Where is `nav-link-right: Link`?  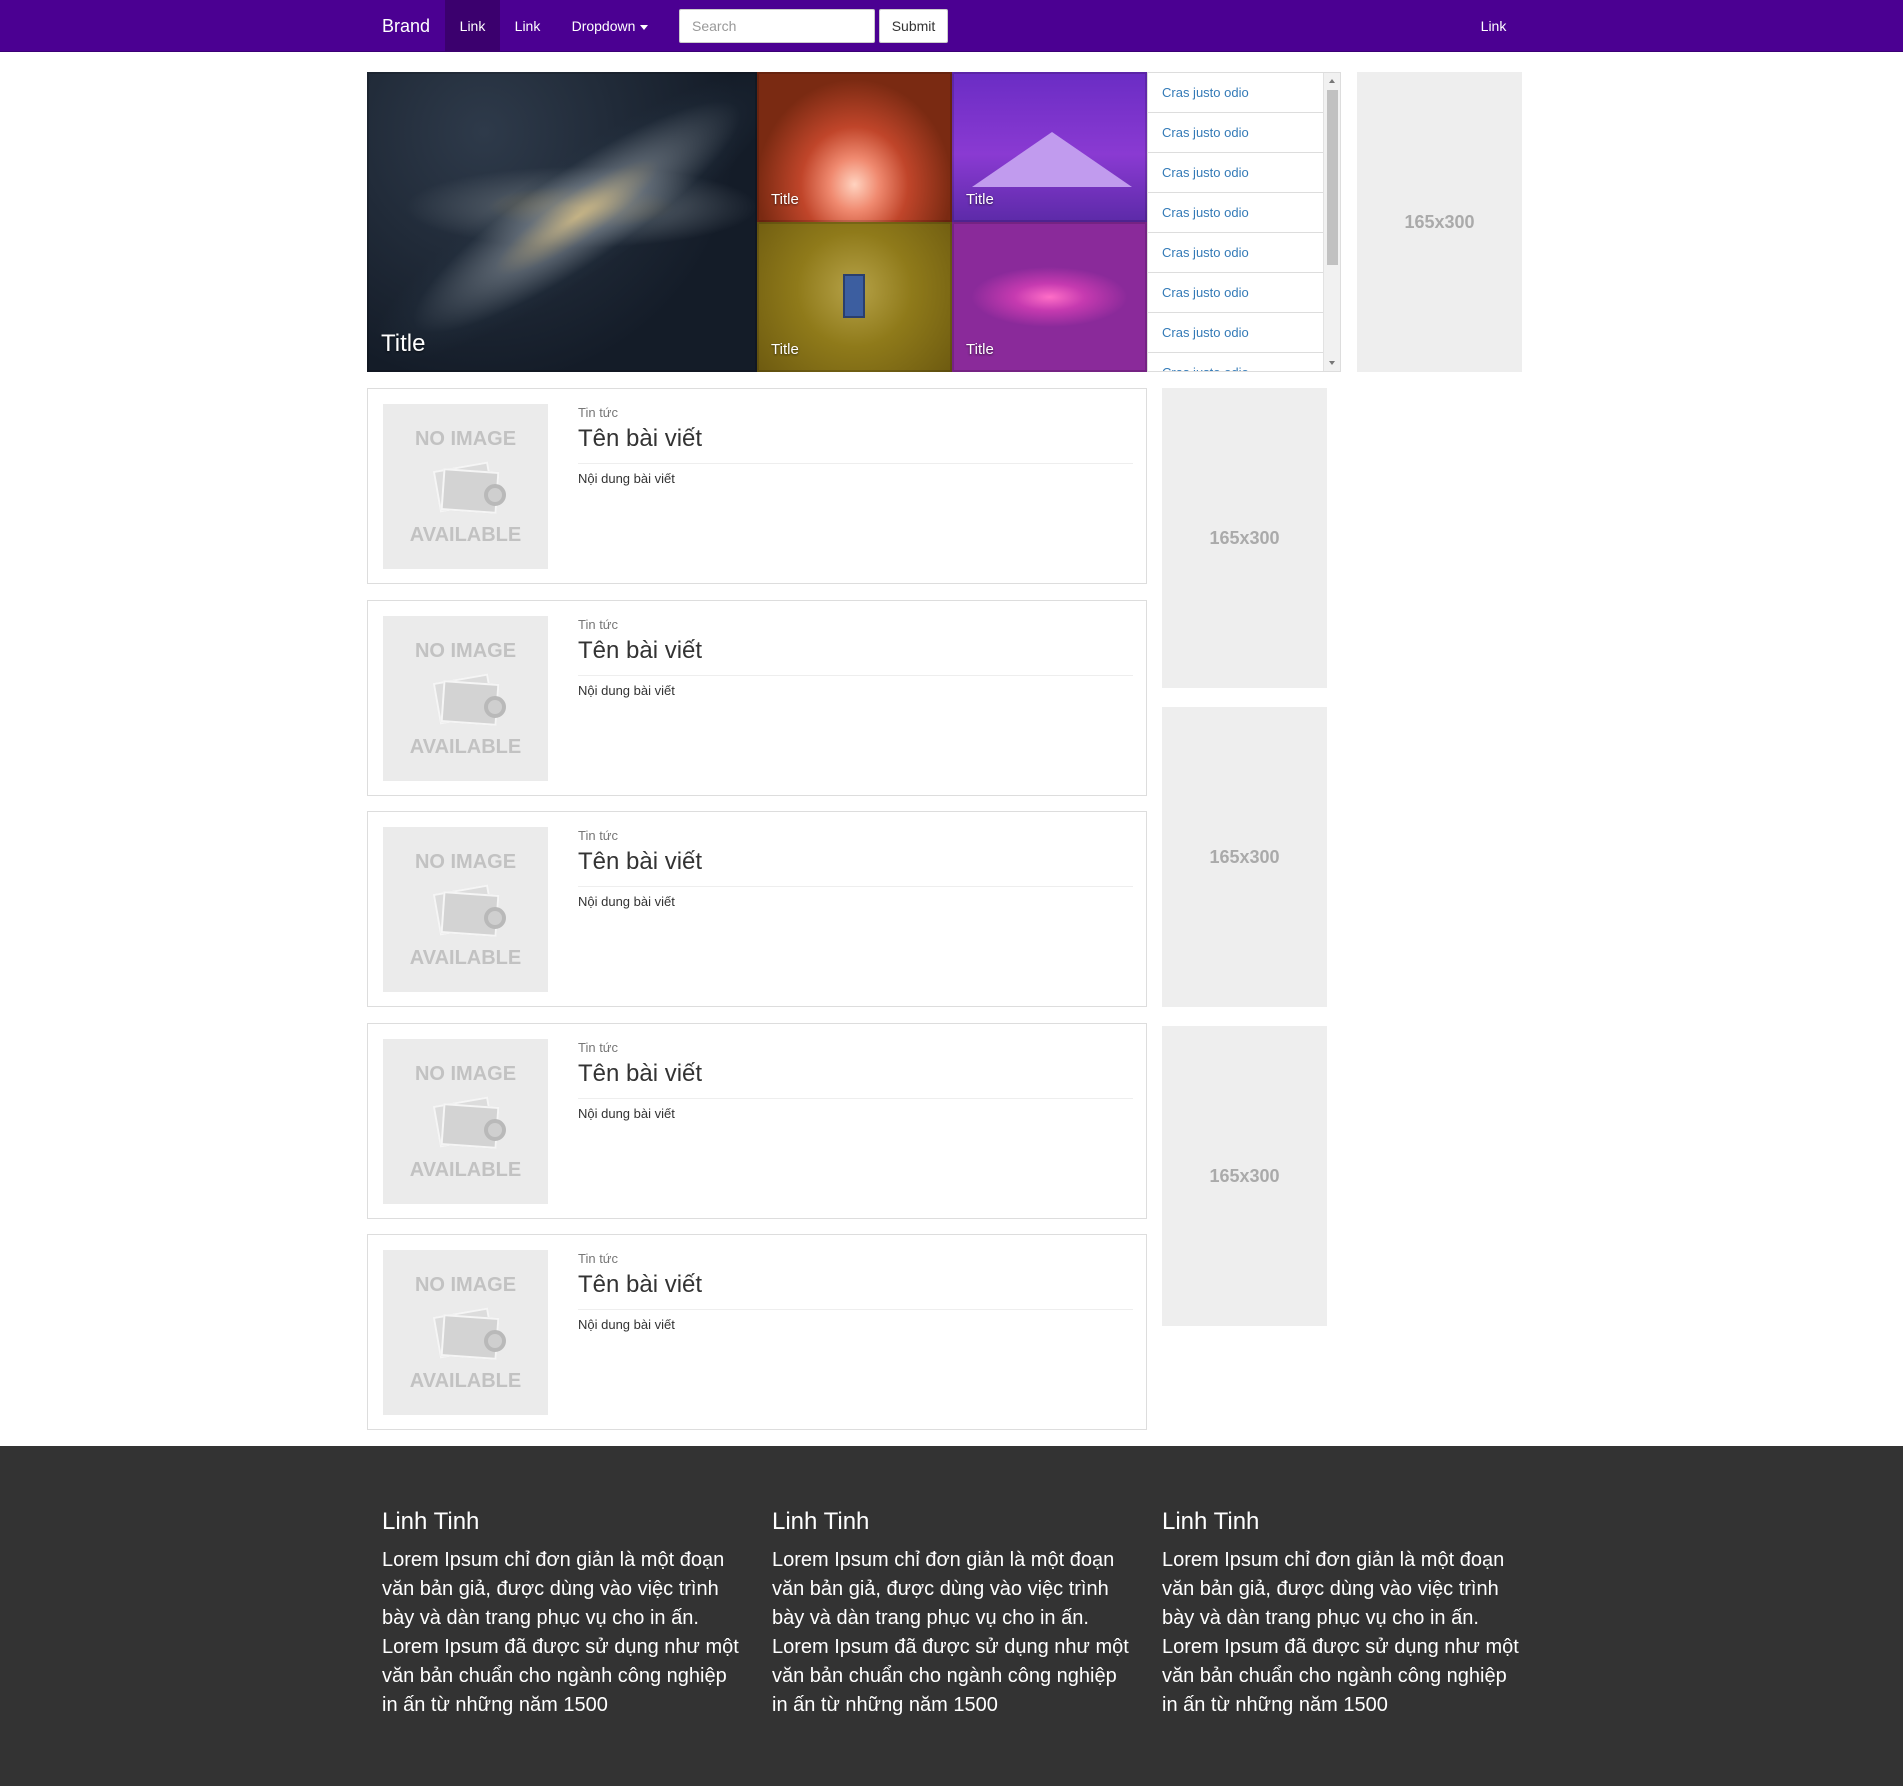
nav-link-right: Link is located at coordinates (1493, 26).